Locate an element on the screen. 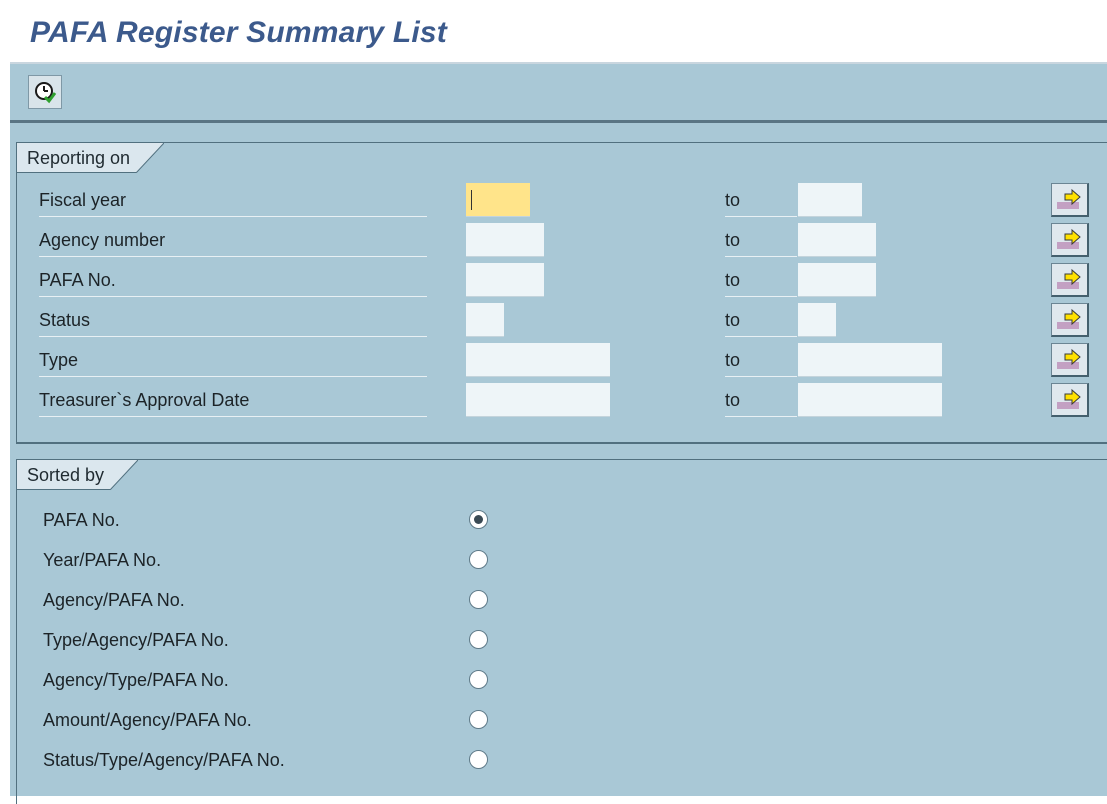 The image size is (1107, 804). sort-option-label: Status/Type/Agency/PAFA No. is located at coordinates (164, 760).